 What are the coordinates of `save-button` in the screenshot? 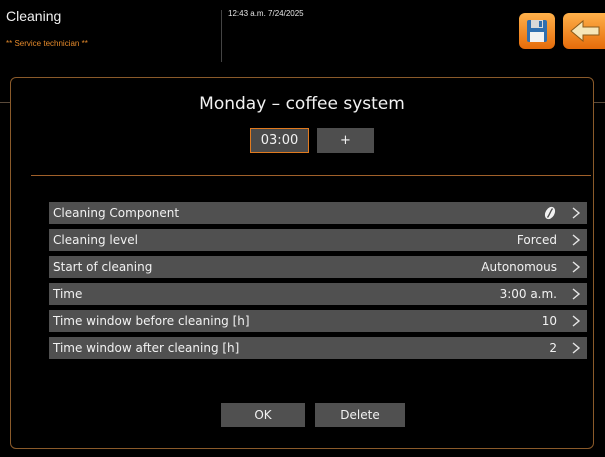 It's located at (537, 31).